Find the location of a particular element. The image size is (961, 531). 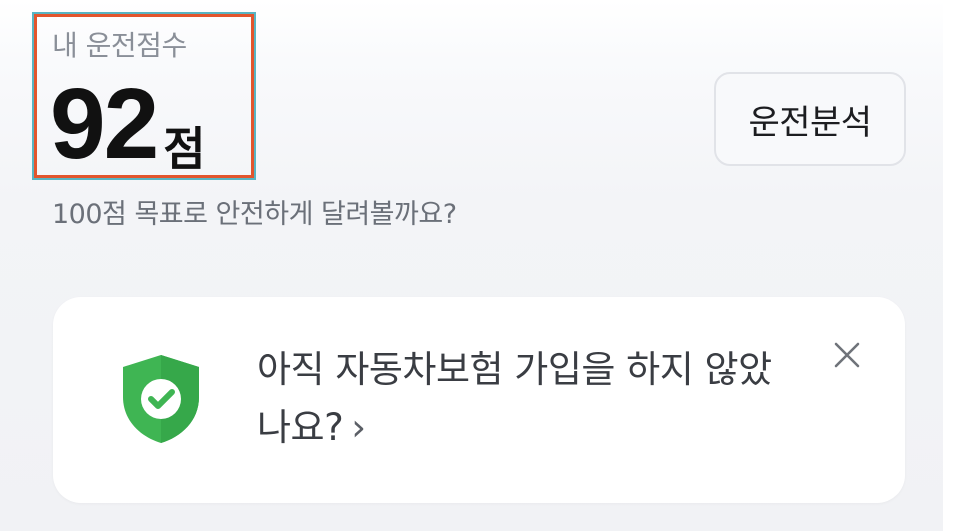

driving-analysis-button: 운전분석 is located at coordinates (810, 119).